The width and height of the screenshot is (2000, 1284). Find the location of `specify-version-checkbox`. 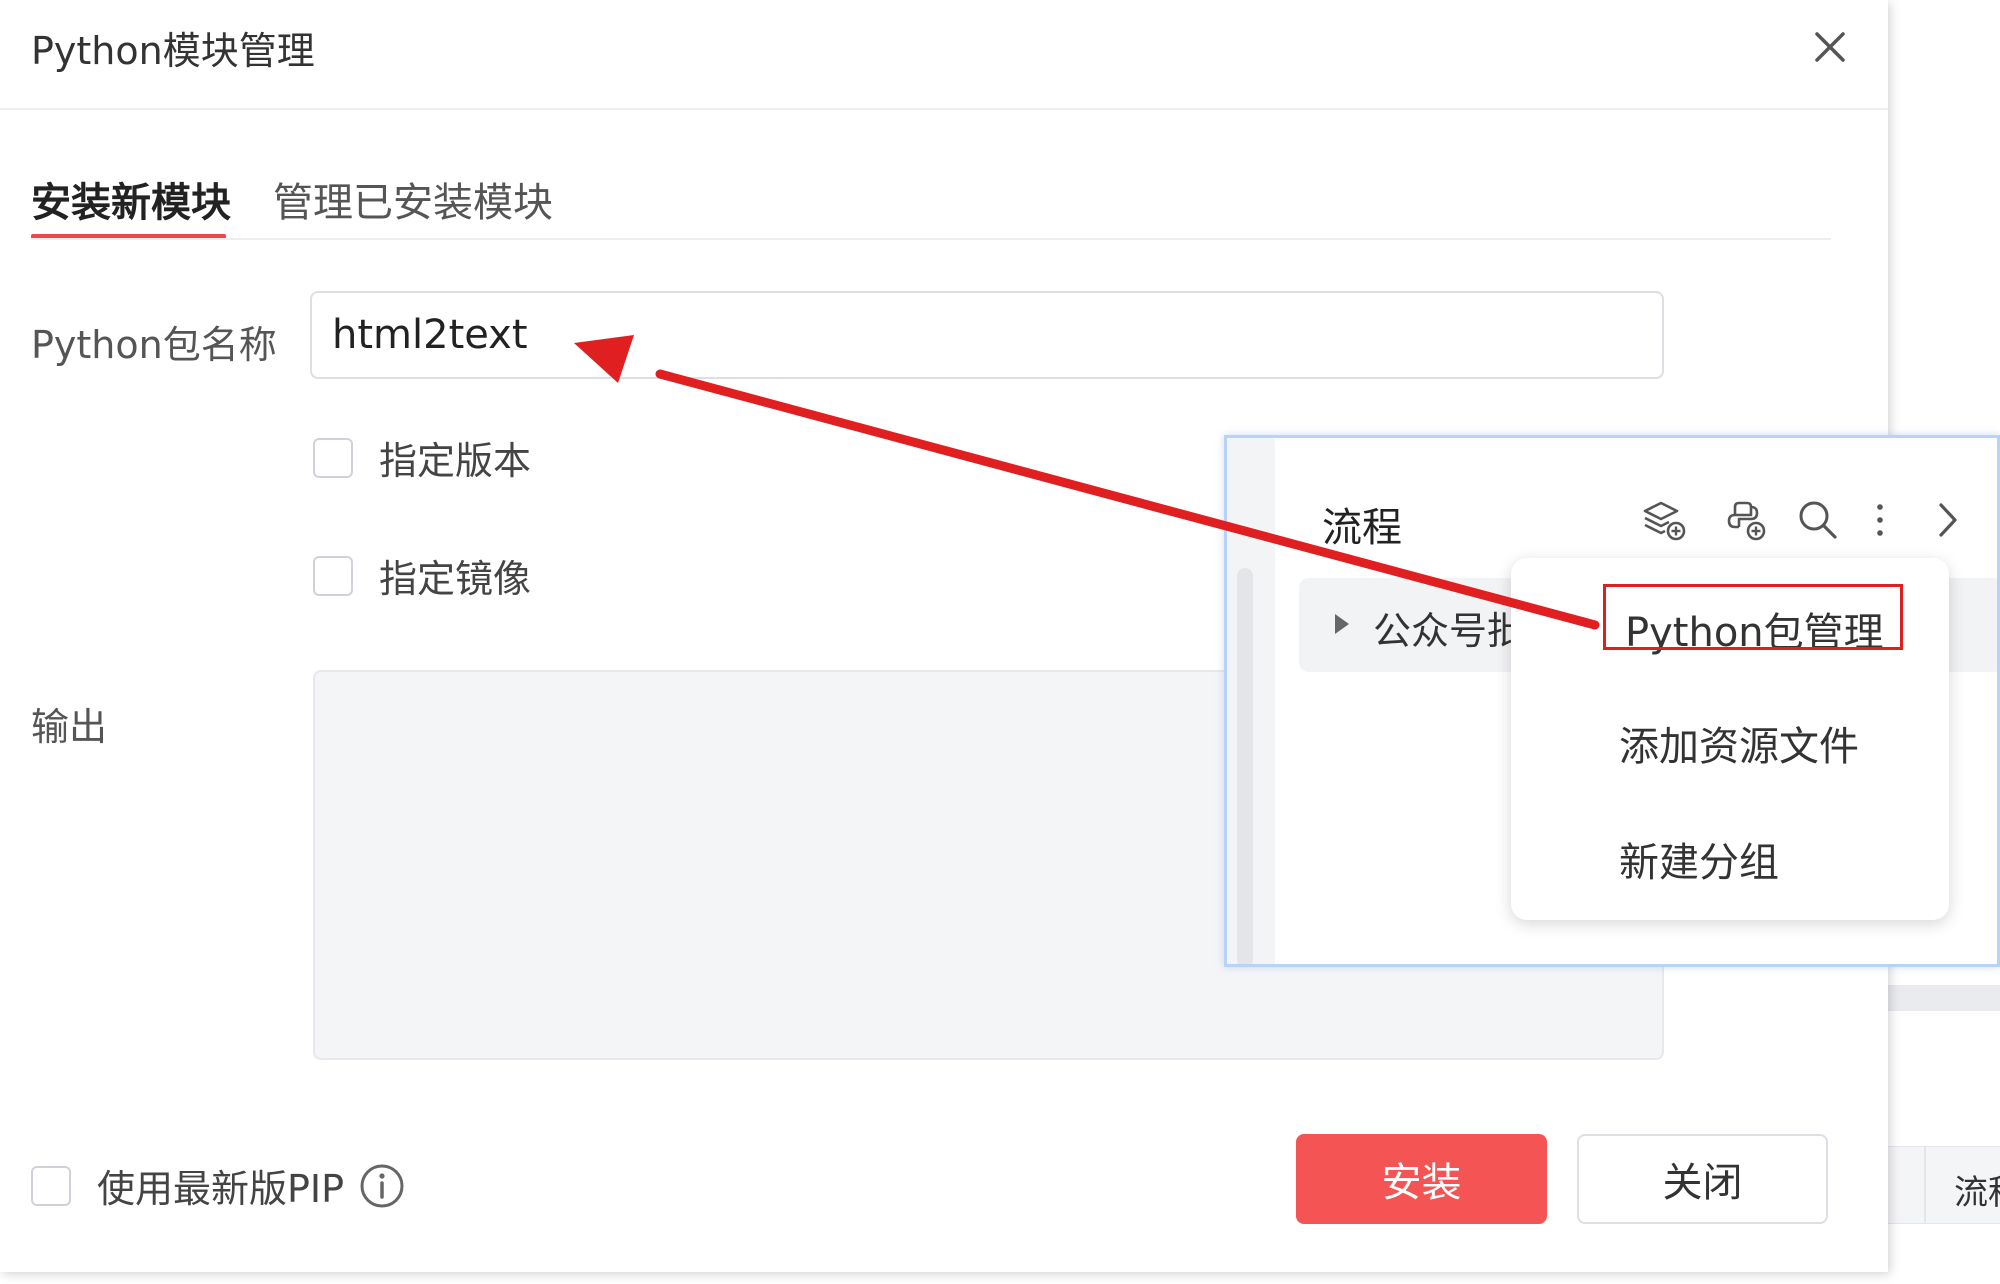

specify-version-checkbox is located at coordinates (333, 457).